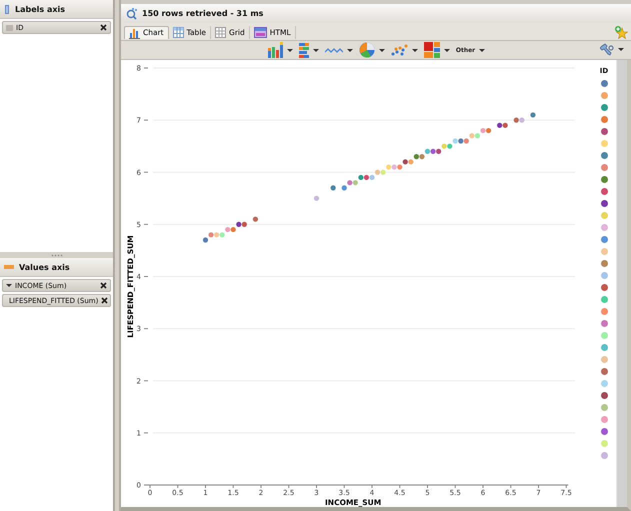  Describe the element at coordinates (366, 50) in the screenshot. I see `pie-chart-icon` at that location.